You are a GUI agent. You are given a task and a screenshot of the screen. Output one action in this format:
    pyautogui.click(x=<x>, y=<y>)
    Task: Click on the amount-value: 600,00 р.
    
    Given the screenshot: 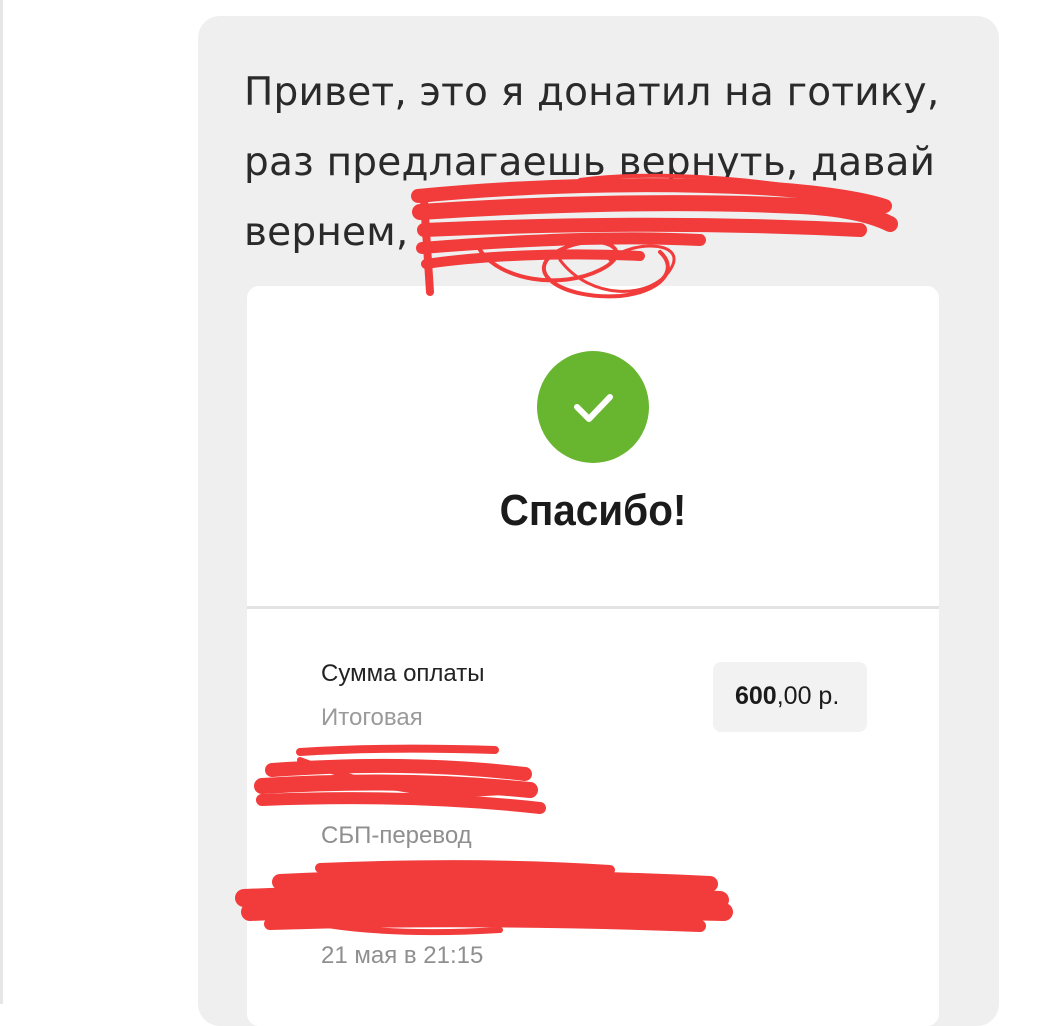 What is the action you would take?
    pyautogui.click(x=787, y=696)
    